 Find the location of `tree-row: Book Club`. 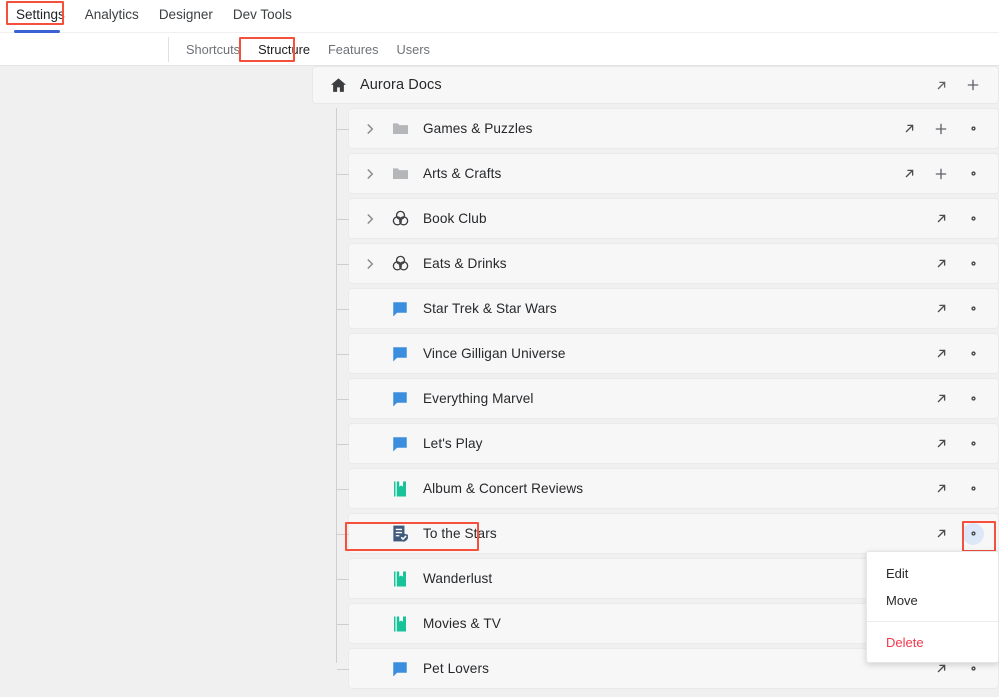

tree-row: Book Club is located at coordinates (668, 218).